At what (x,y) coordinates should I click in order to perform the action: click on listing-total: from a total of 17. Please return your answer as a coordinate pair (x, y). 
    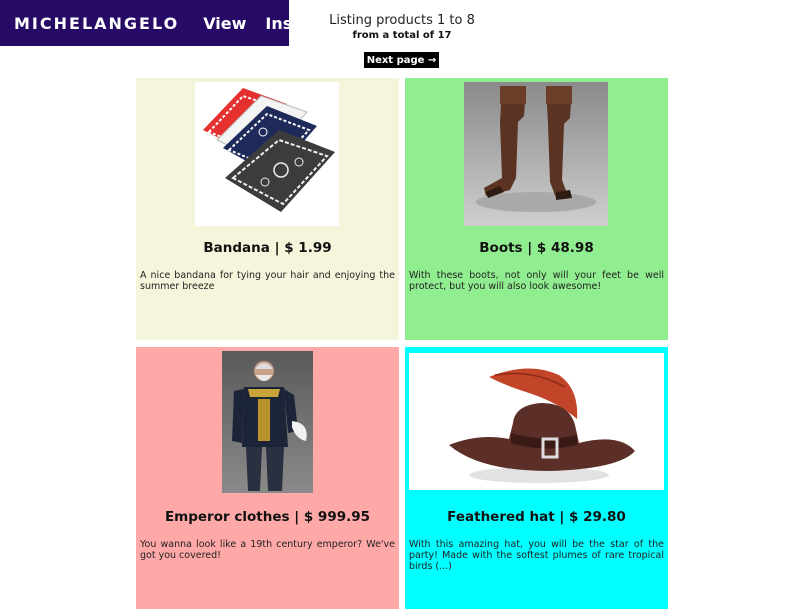
    Looking at the image, I should click on (402, 35).